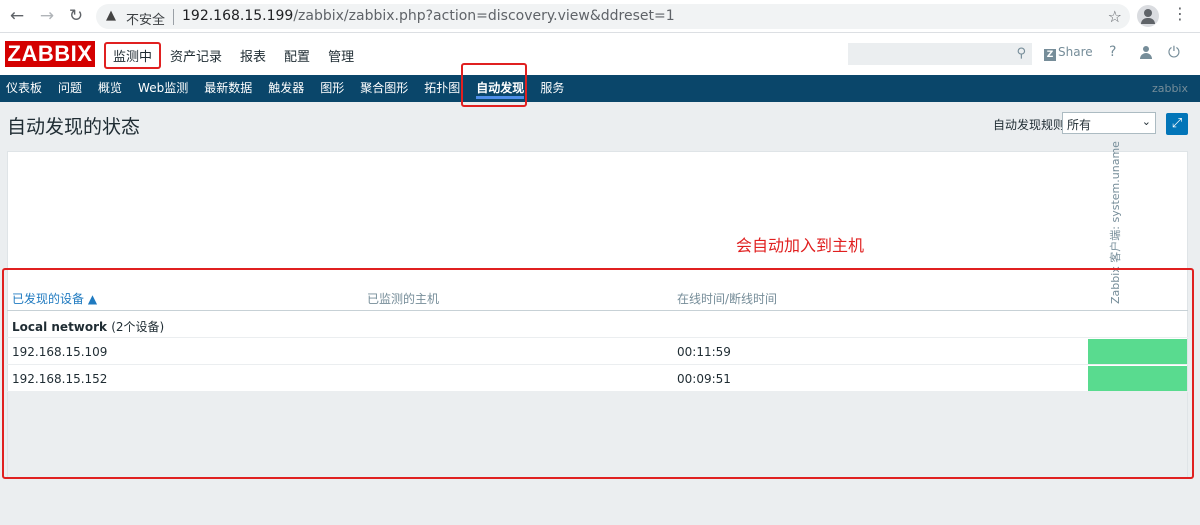  I want to click on main-menu: 监测中 资产记录 报表 配置 管理, so click(233, 55).